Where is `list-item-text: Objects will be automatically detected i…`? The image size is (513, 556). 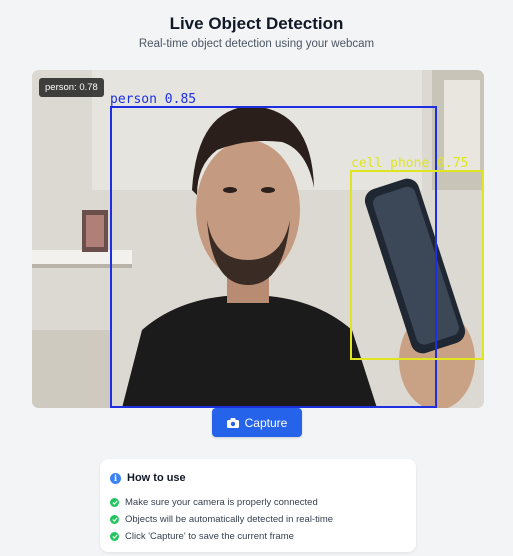 list-item-text: Objects will be automatically detected i… is located at coordinates (229, 519).